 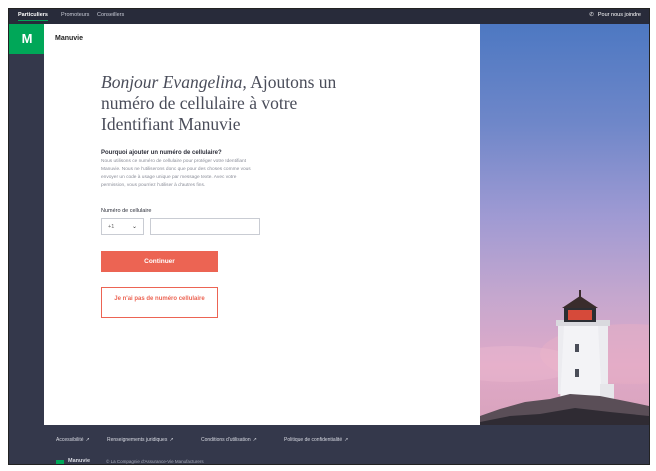 What do you see at coordinates (564, 357) in the screenshot?
I see `lighthouse-illustration` at bounding box center [564, 357].